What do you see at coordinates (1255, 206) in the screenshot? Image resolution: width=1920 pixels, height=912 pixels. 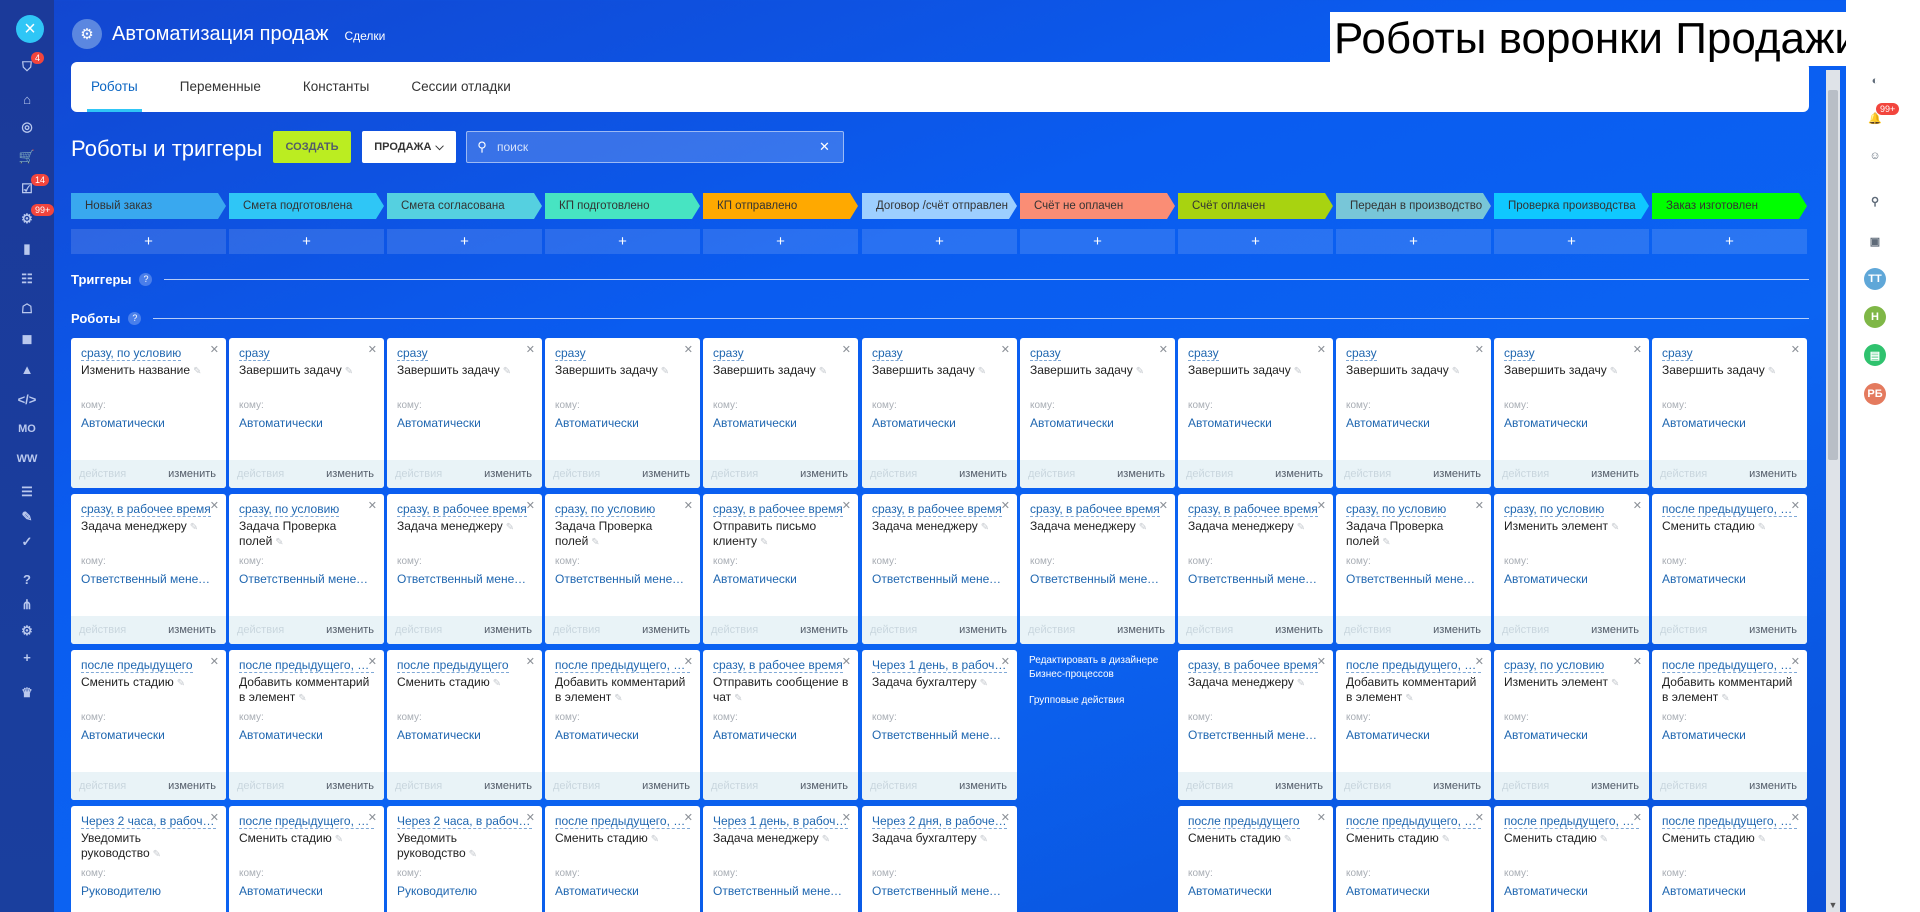 I see `stage-8: Счёт оплачен` at bounding box center [1255, 206].